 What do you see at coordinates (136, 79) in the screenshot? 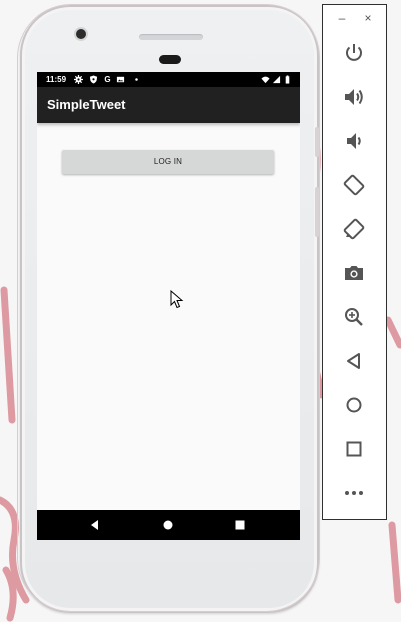
I see `dot-icon` at bounding box center [136, 79].